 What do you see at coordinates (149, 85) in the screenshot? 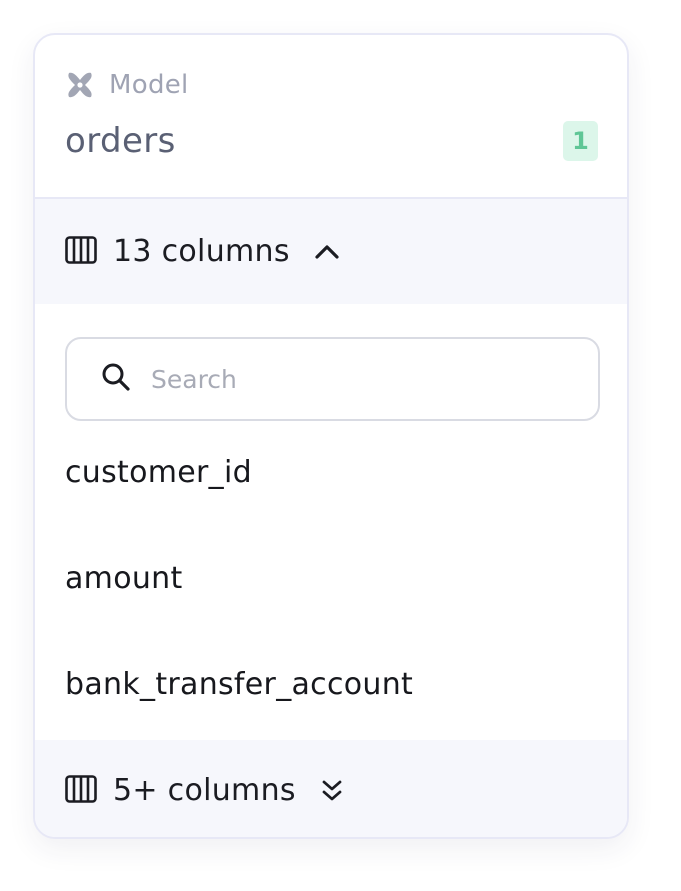
I see `node-type-label: Model` at bounding box center [149, 85].